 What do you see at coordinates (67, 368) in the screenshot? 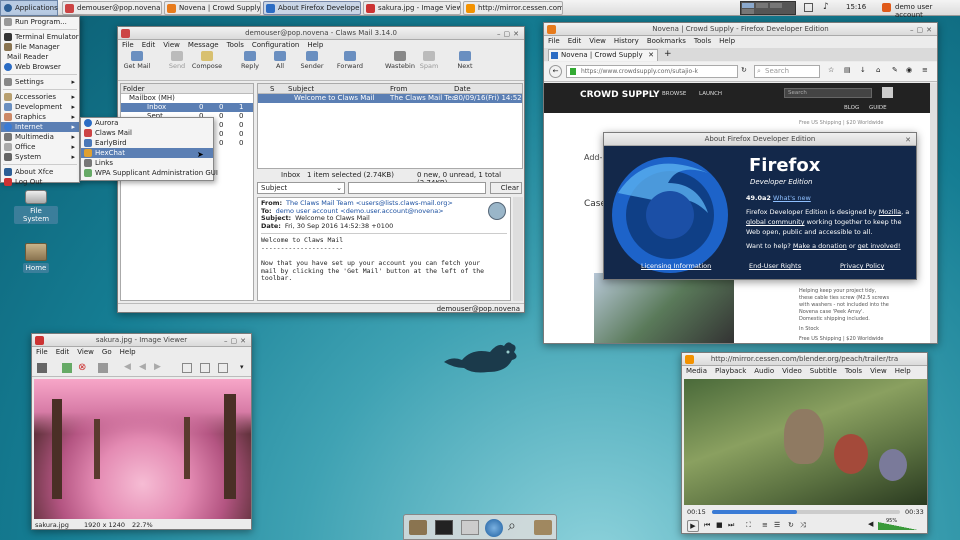
I see `open-icon` at bounding box center [67, 368].